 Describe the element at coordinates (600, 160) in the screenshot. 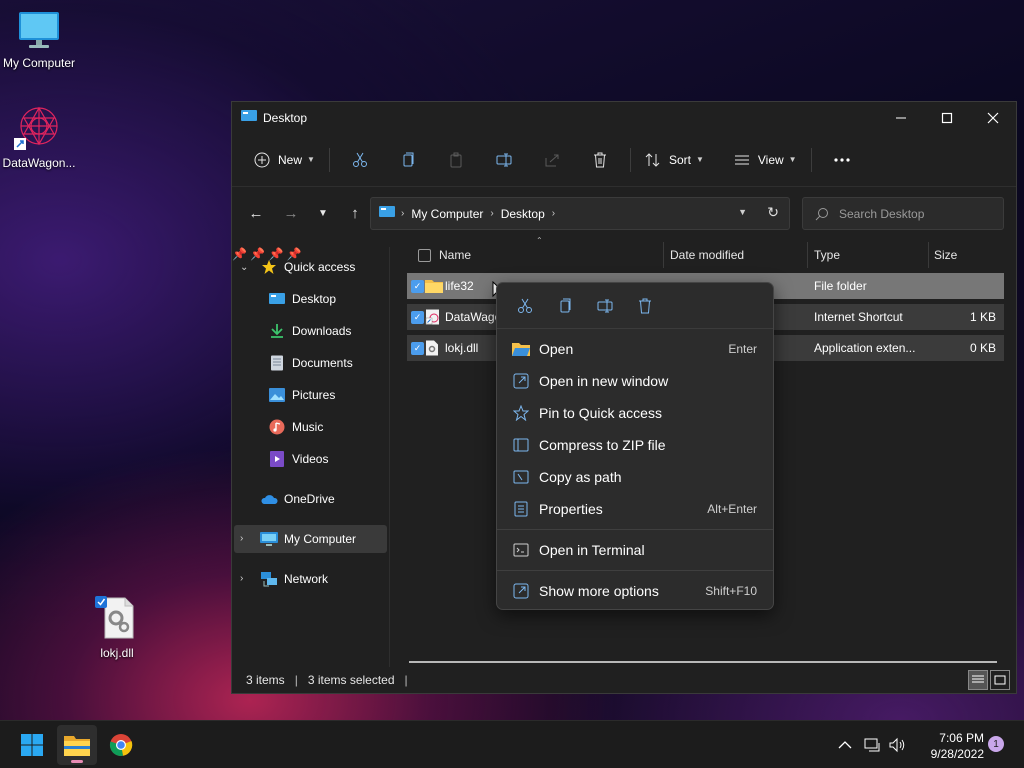

I see `delete-button` at that location.